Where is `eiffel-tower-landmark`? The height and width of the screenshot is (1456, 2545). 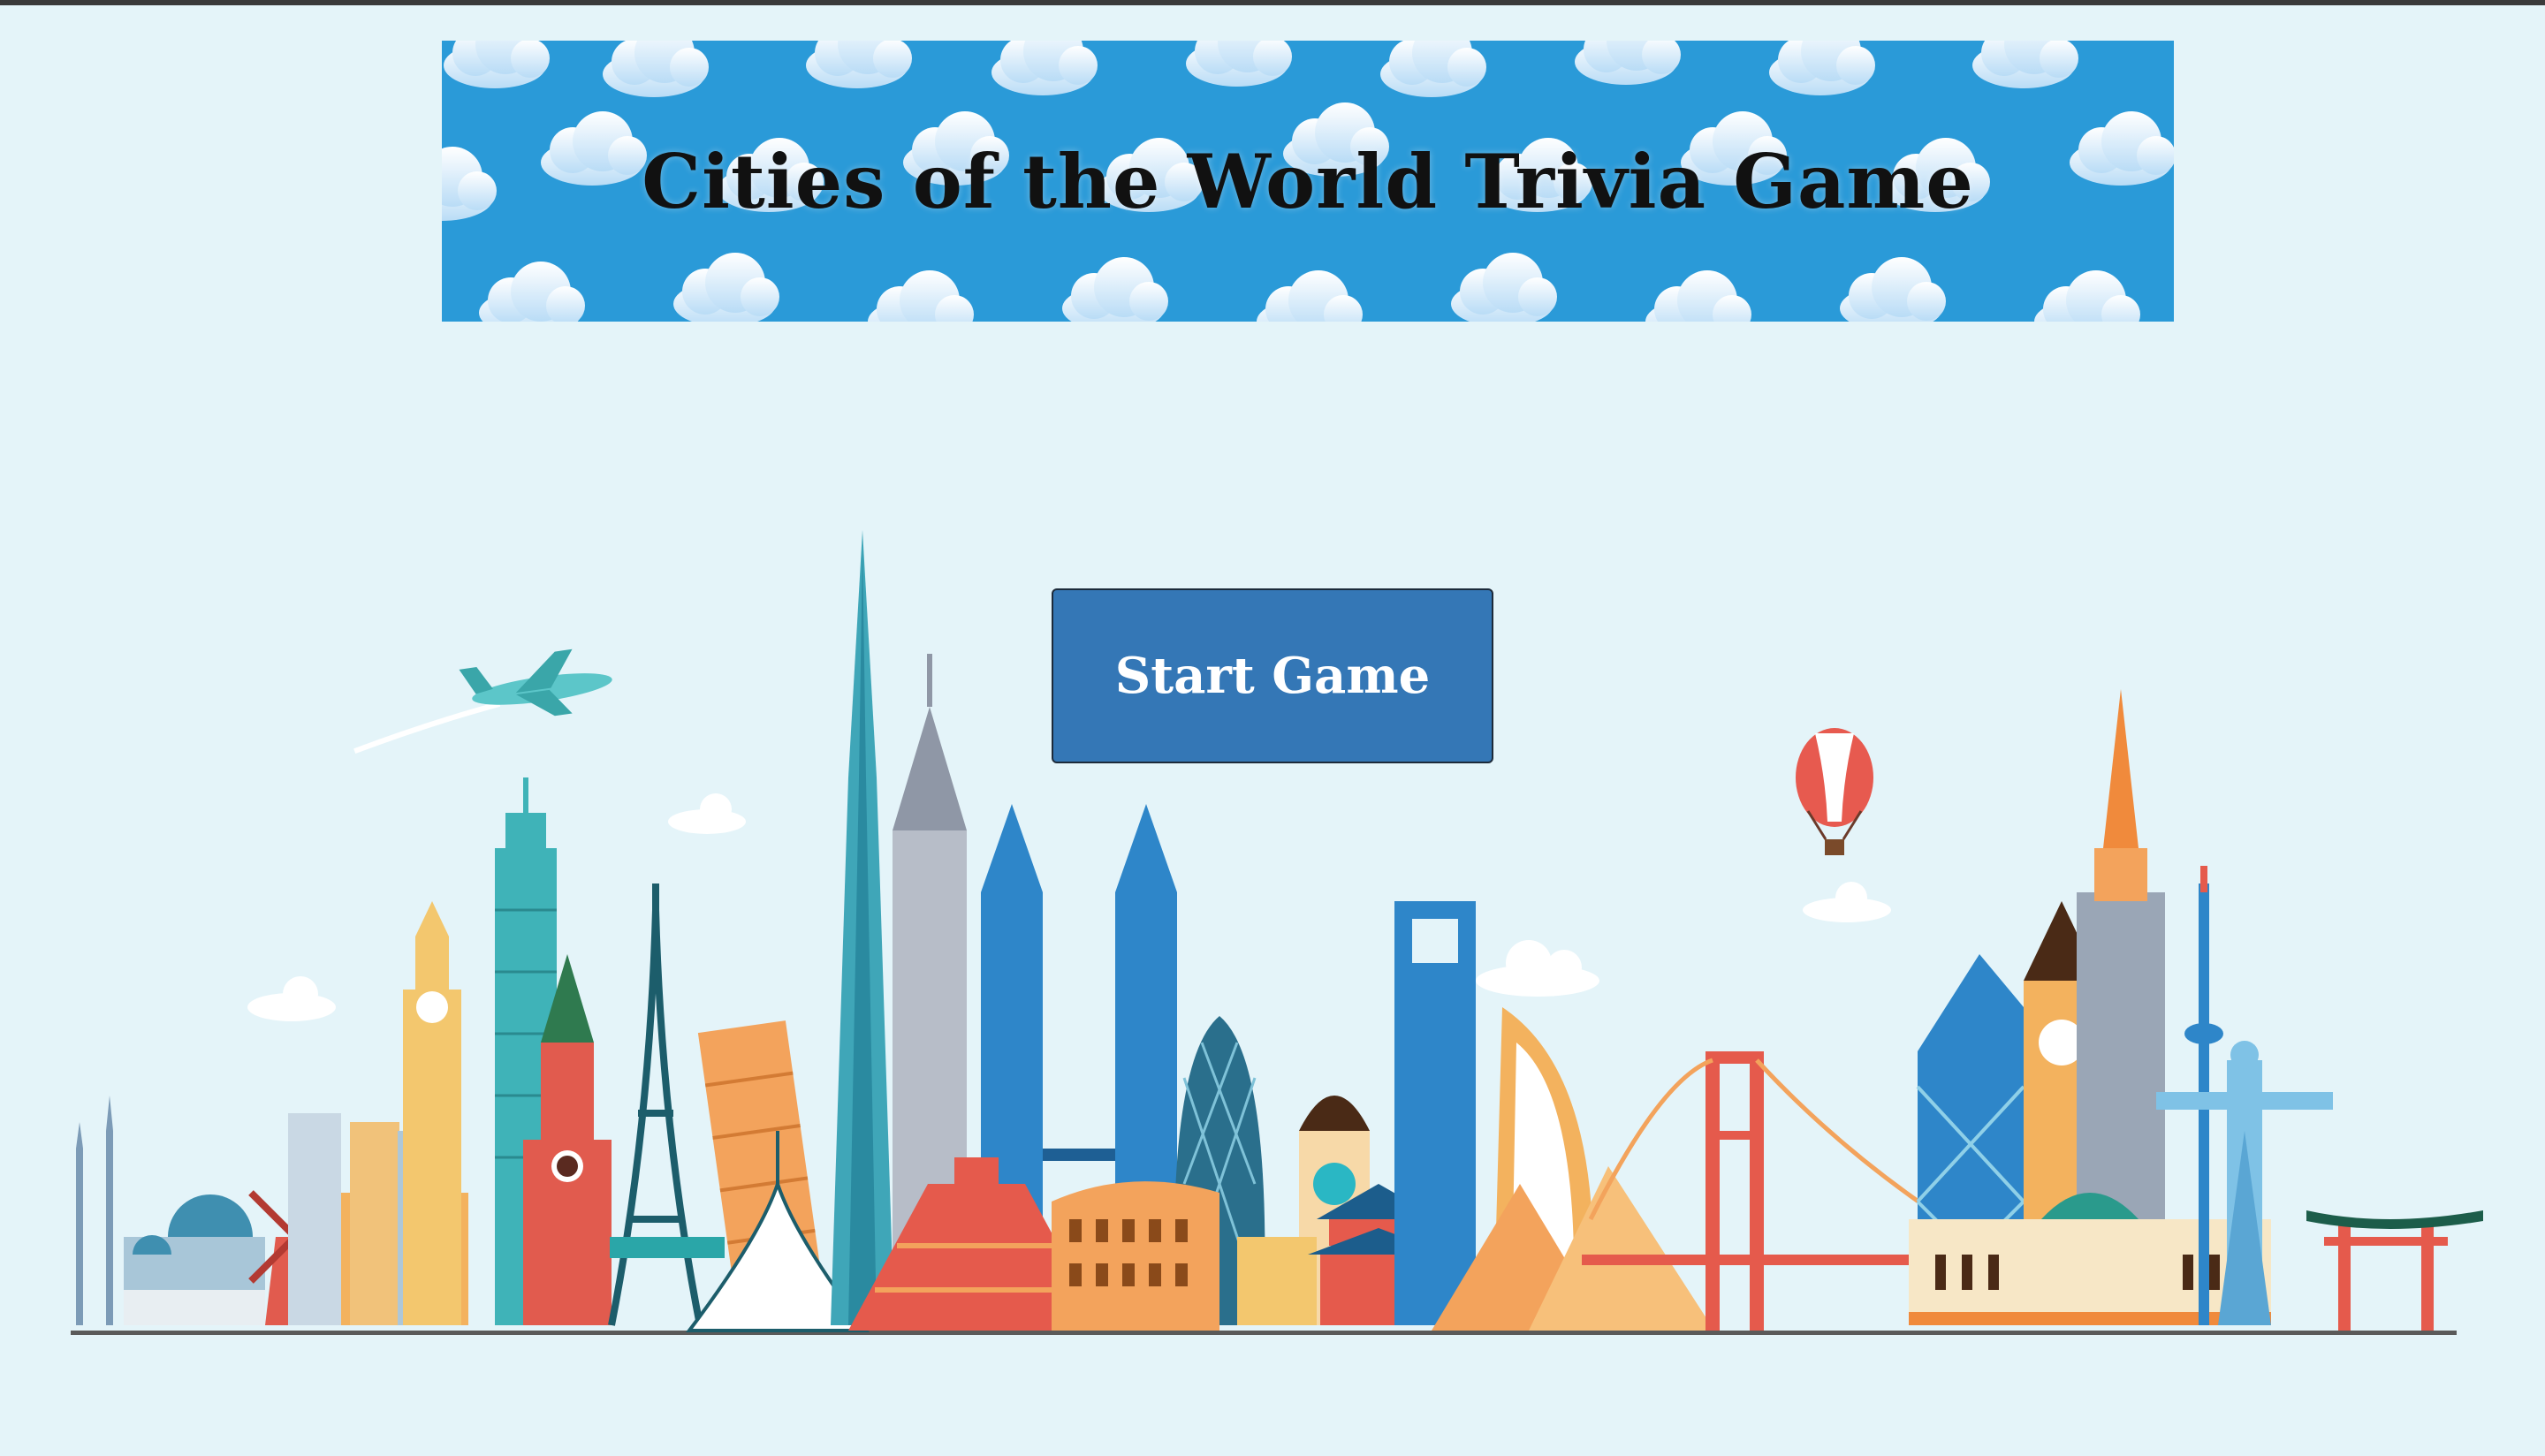 eiffel-tower-landmark is located at coordinates (655, 1104).